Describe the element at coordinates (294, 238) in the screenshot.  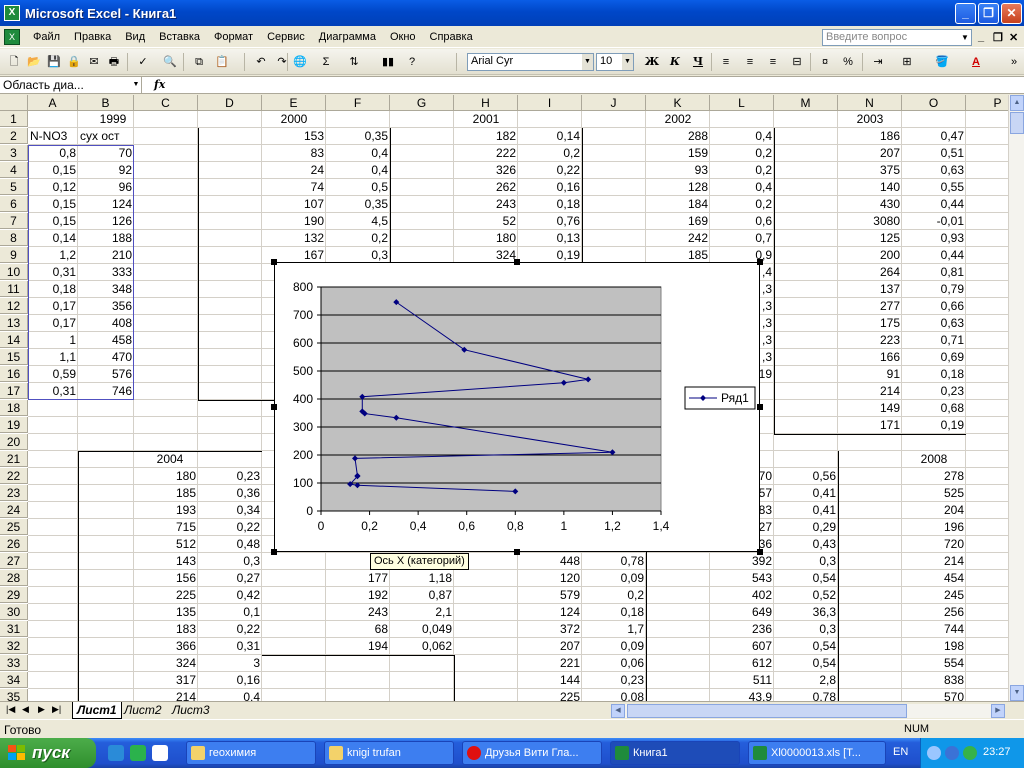
I see `cell-e8: 132` at that location.